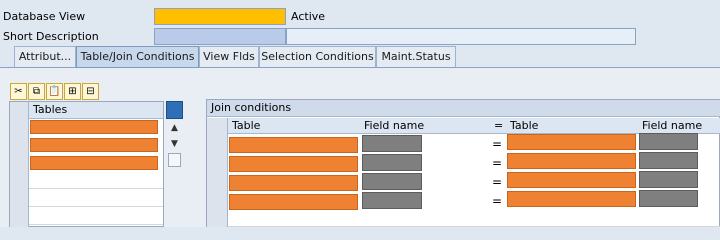 The image size is (720, 240). Describe the element at coordinates (317, 57) in the screenshot. I see `tab-selection-conditions: Selection Conditions` at that location.